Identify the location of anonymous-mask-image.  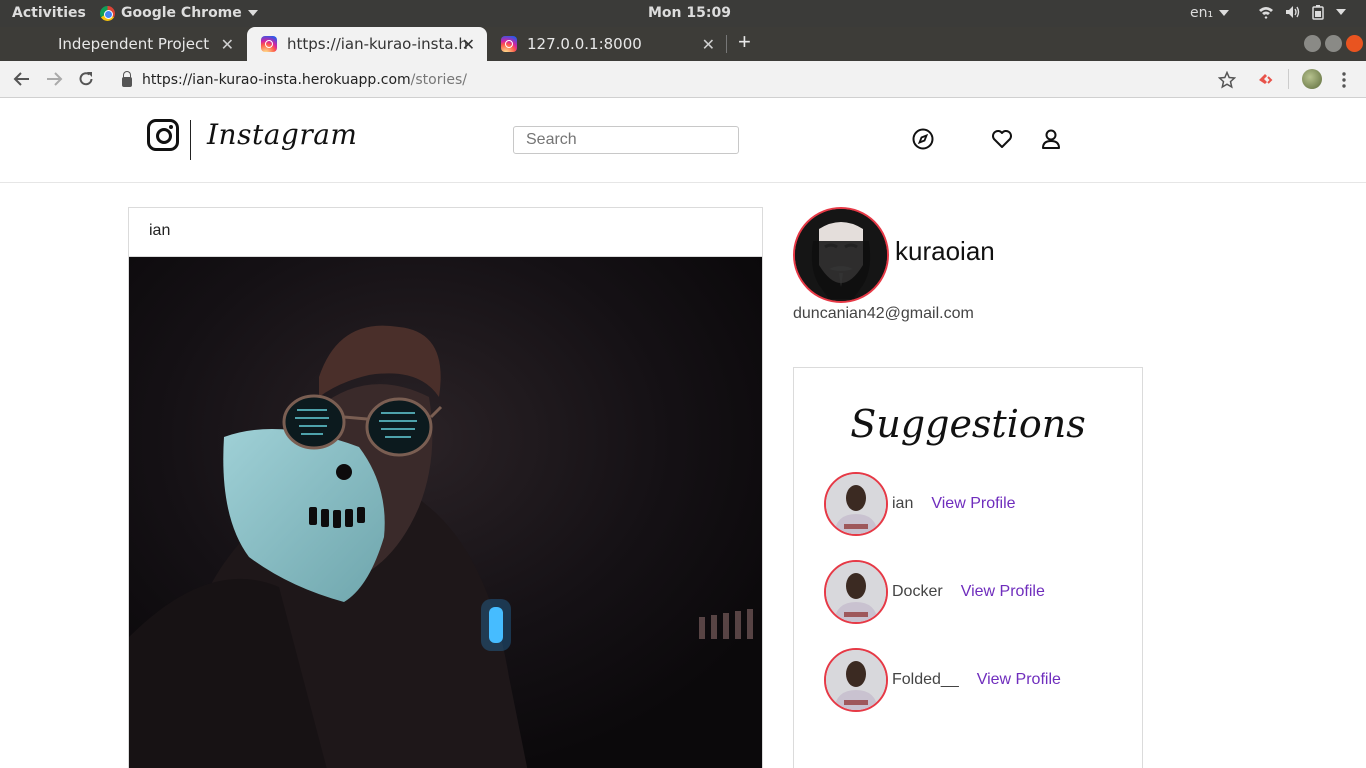
(841, 255).